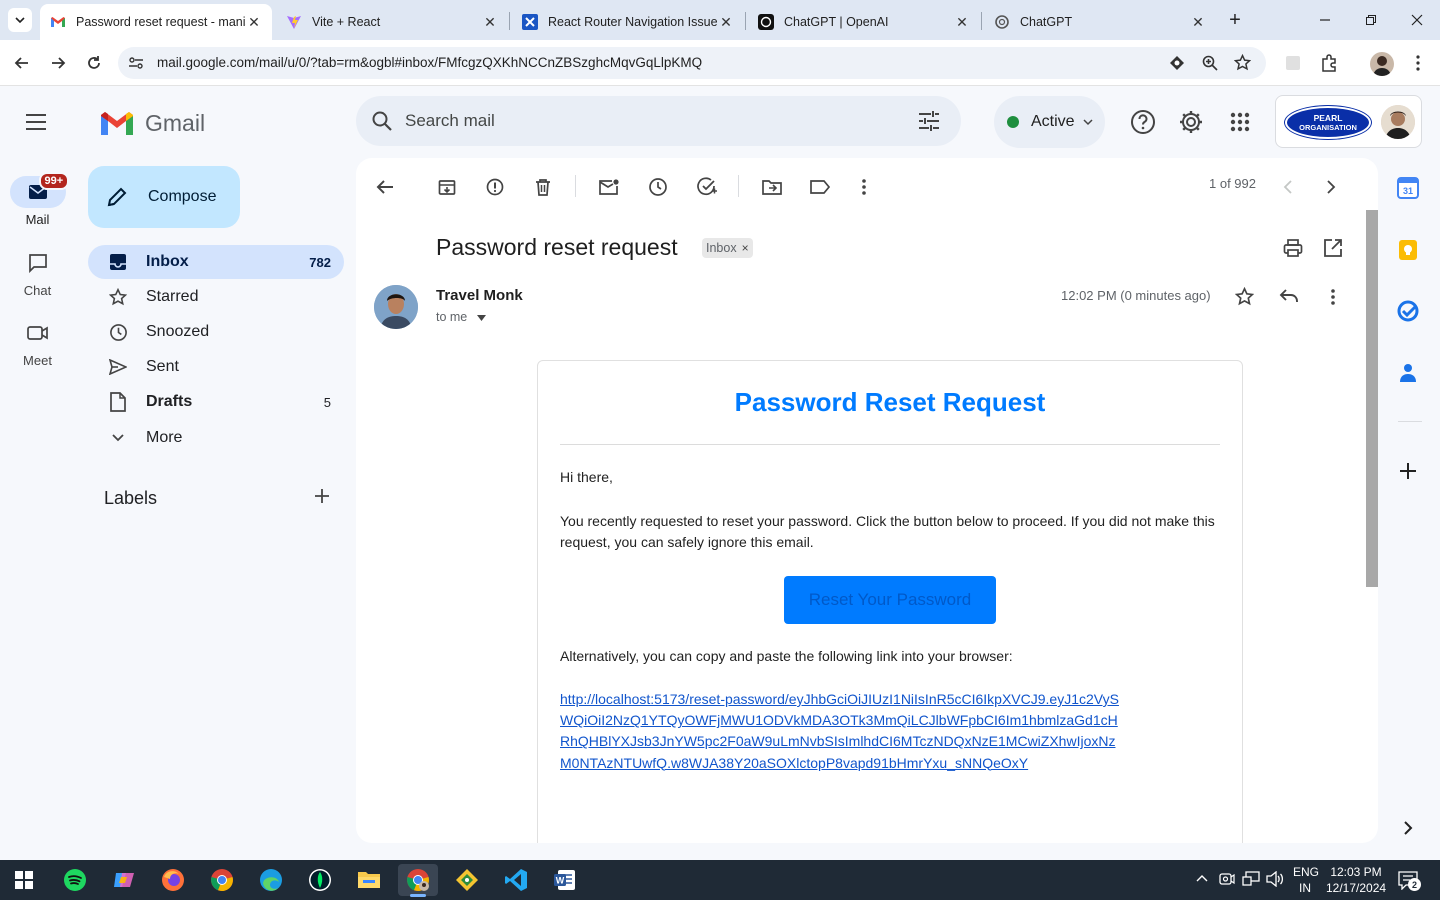 This screenshot has width=1440, height=900. I want to click on back-to-inbox-button, so click(385, 187).